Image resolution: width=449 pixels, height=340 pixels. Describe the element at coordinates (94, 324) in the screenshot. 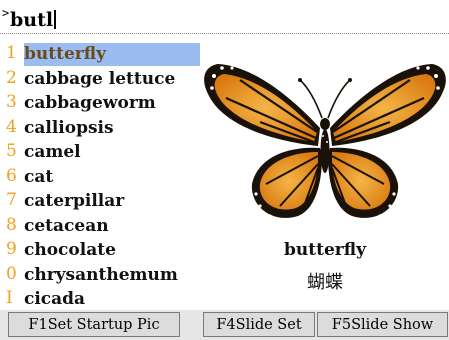

I see `set-startup-pic-button: F1Set Startup Pic` at that location.